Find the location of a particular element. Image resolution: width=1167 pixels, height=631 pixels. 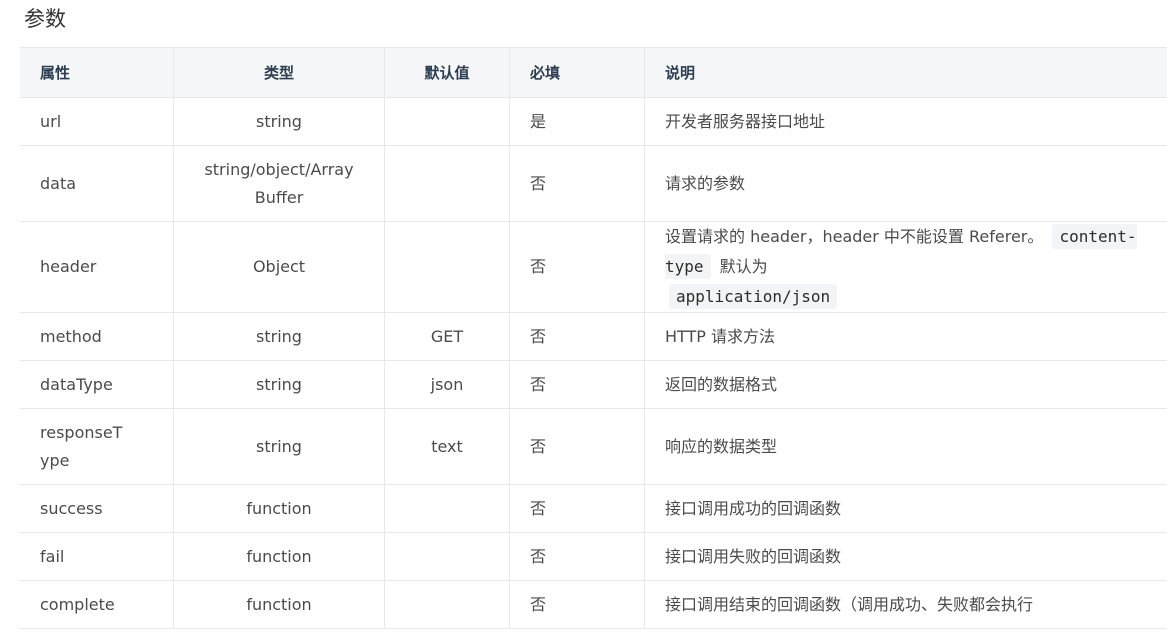

table-row: data string/object/ArrayBuffer 否 请求的参数 is located at coordinates (593, 183).